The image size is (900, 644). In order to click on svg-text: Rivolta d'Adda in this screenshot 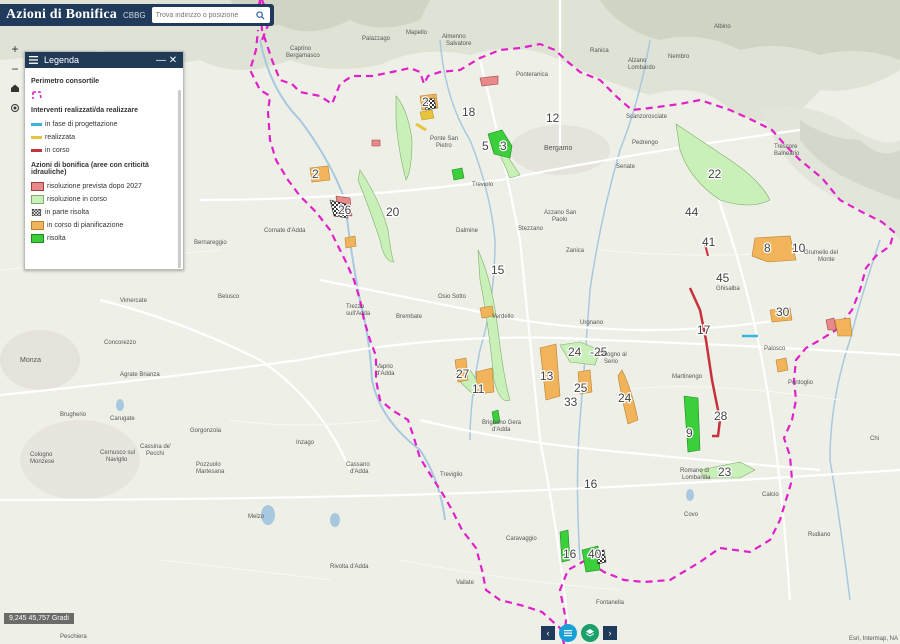, I will do `click(349, 567)`.